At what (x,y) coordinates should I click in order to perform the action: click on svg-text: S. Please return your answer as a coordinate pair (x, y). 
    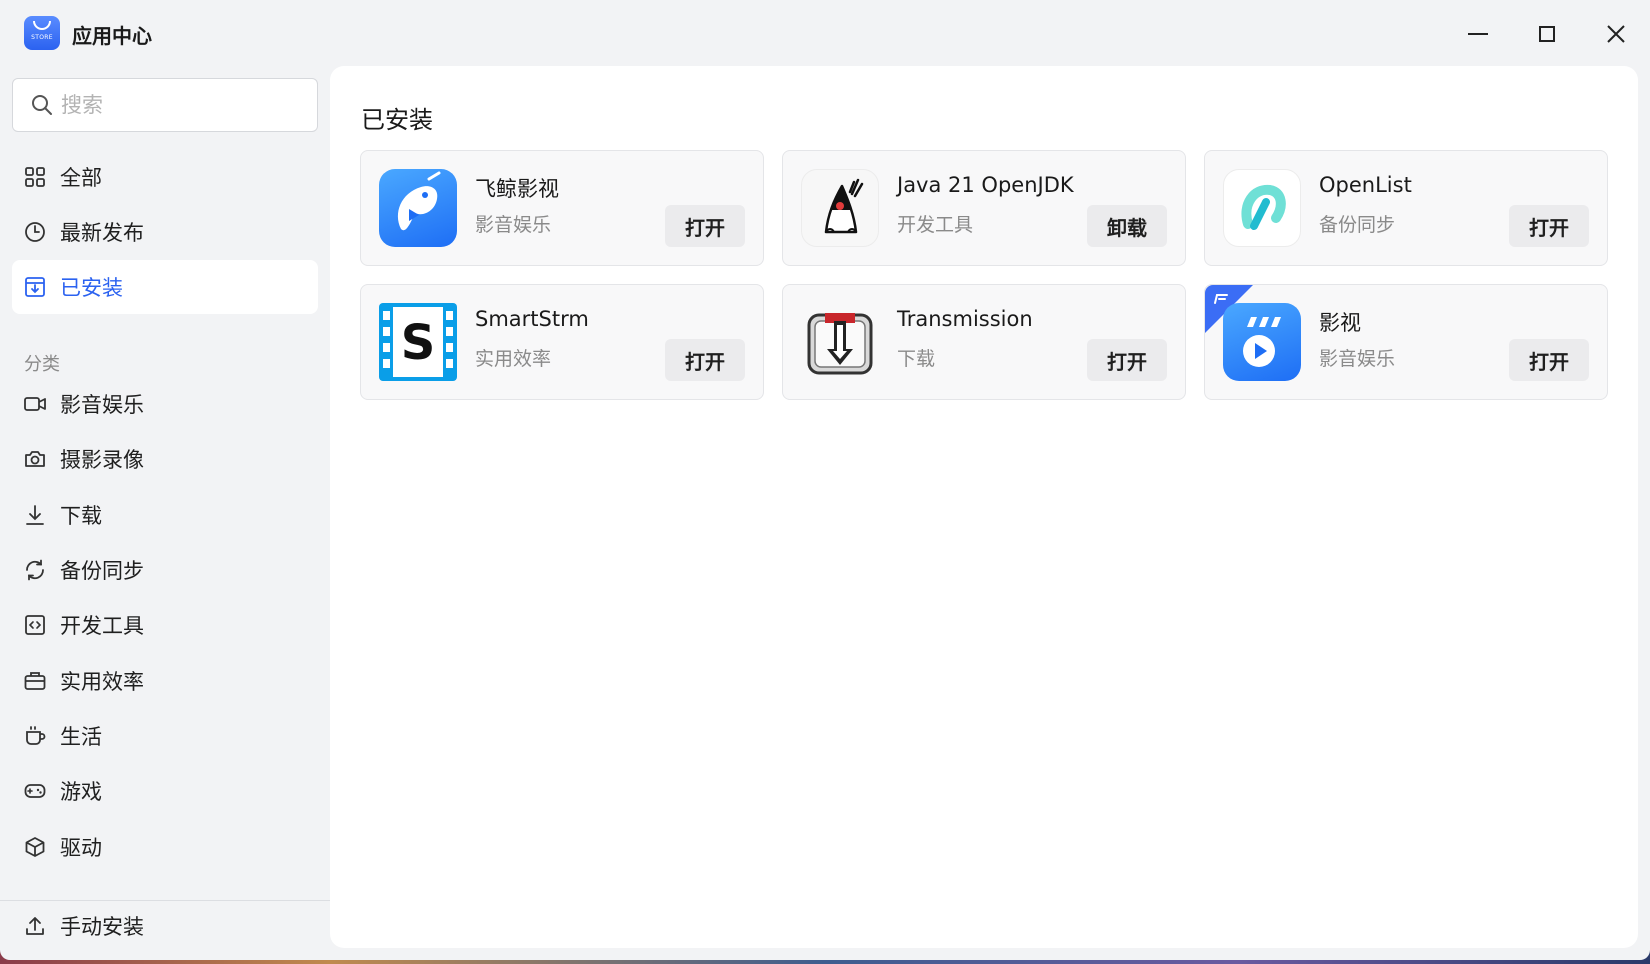
    Looking at the image, I should click on (418, 343).